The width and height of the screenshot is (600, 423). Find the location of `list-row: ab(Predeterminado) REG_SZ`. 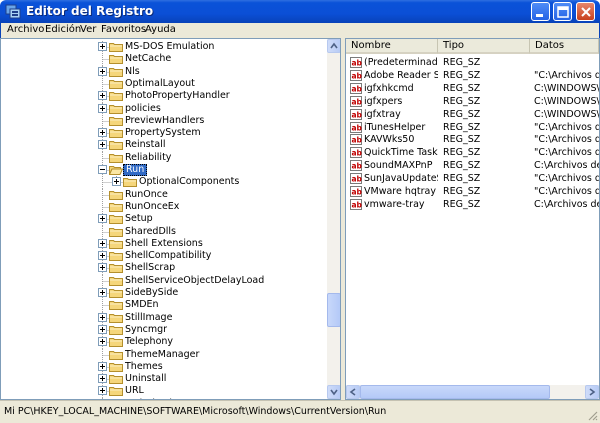

list-row: ab(Predeterminado) REG_SZ is located at coordinates (472, 62).